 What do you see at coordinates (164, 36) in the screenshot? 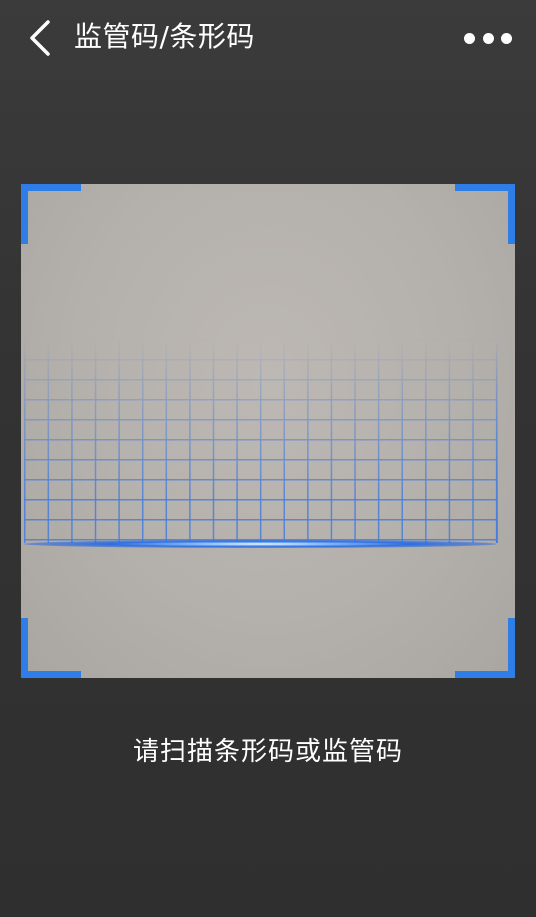
I see `page-title: 监管码/条形码` at bounding box center [164, 36].